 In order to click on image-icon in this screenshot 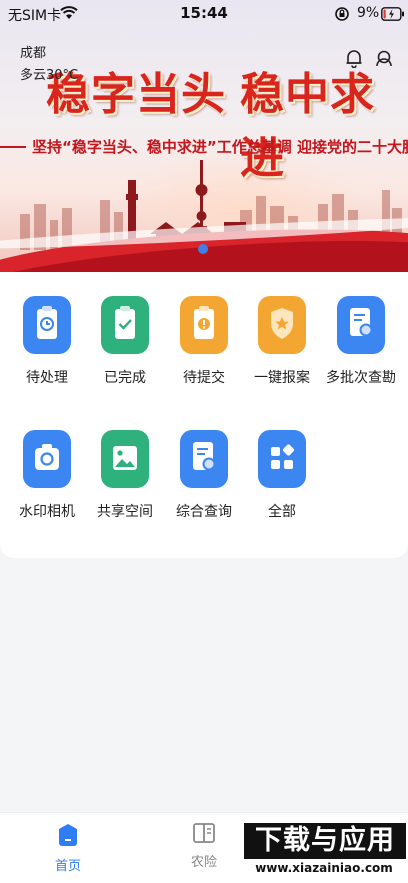, I will do `click(125, 459)`.